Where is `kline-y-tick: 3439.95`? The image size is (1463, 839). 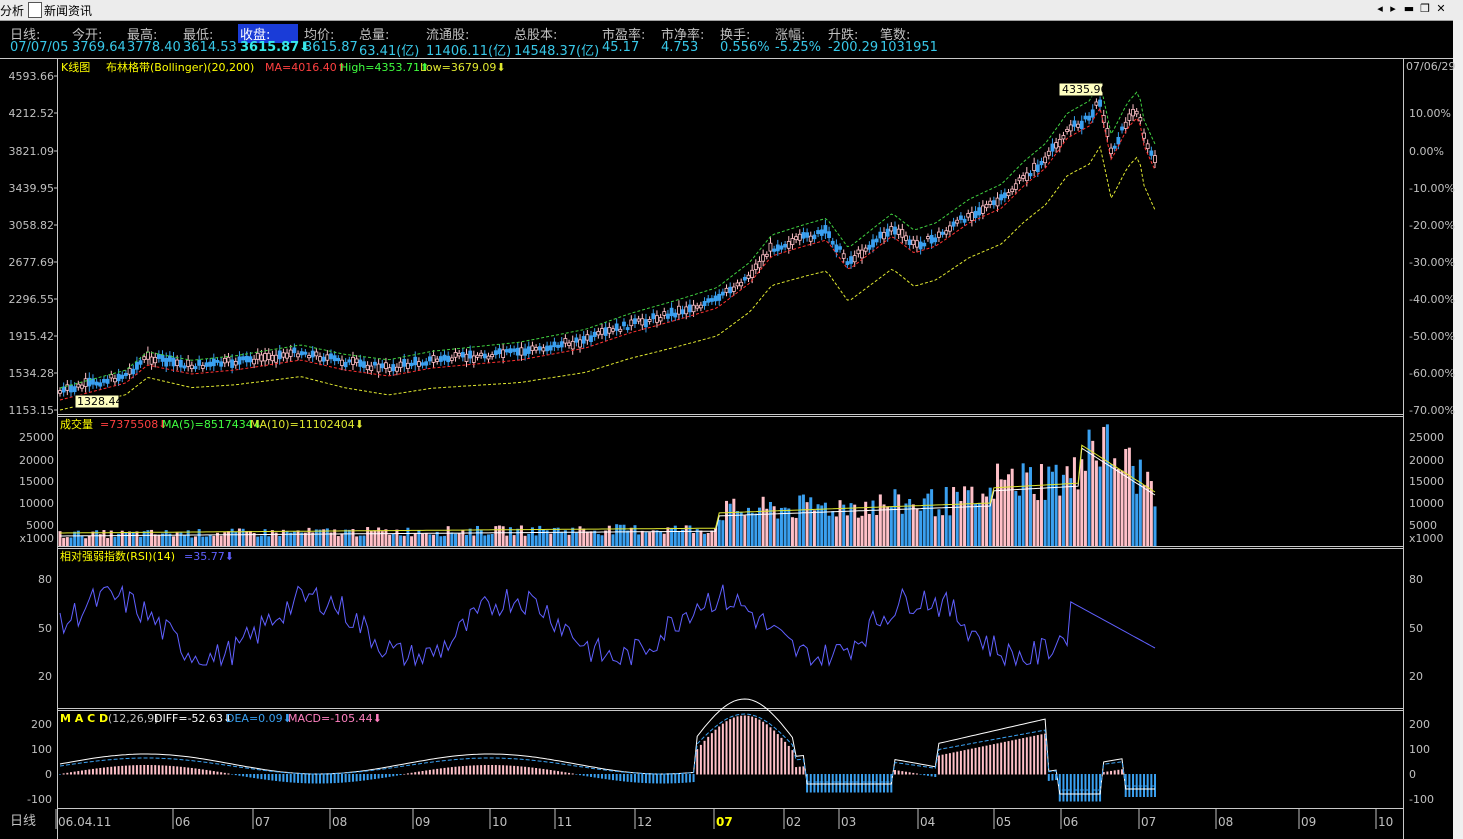 kline-y-tick: 3439.95 is located at coordinates (32, 188).